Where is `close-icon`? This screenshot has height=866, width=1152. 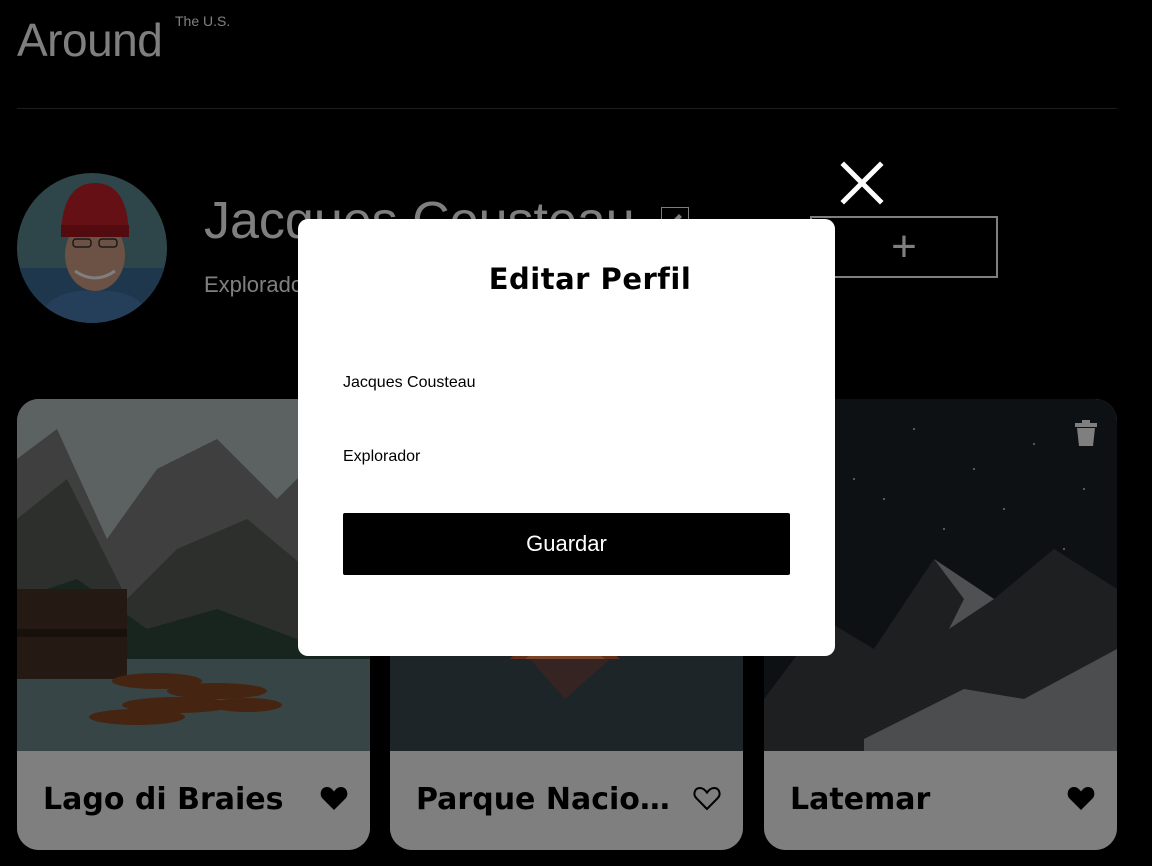 close-icon is located at coordinates (862, 183).